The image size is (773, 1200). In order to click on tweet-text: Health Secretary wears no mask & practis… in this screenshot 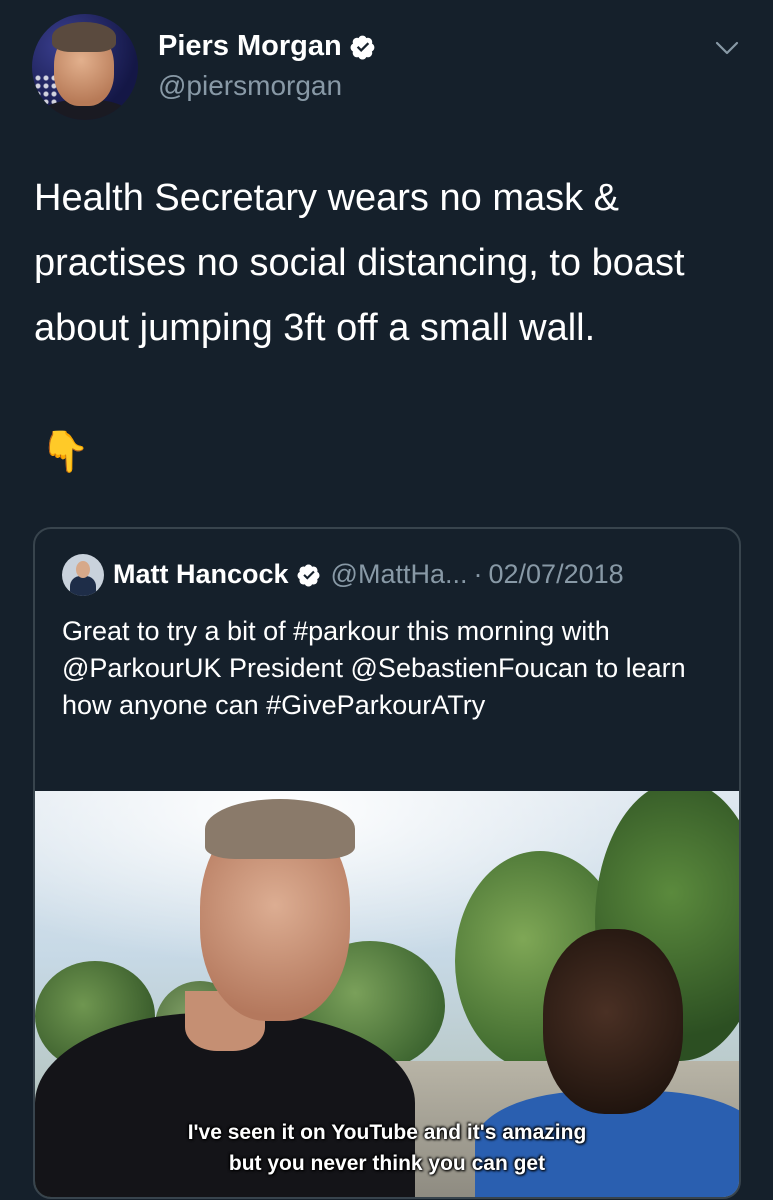, I will do `click(359, 263)`.